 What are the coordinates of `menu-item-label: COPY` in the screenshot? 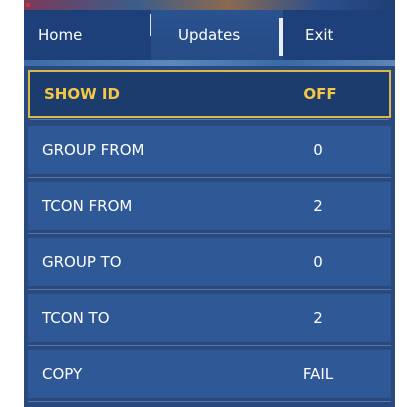 It's located at (62, 374).